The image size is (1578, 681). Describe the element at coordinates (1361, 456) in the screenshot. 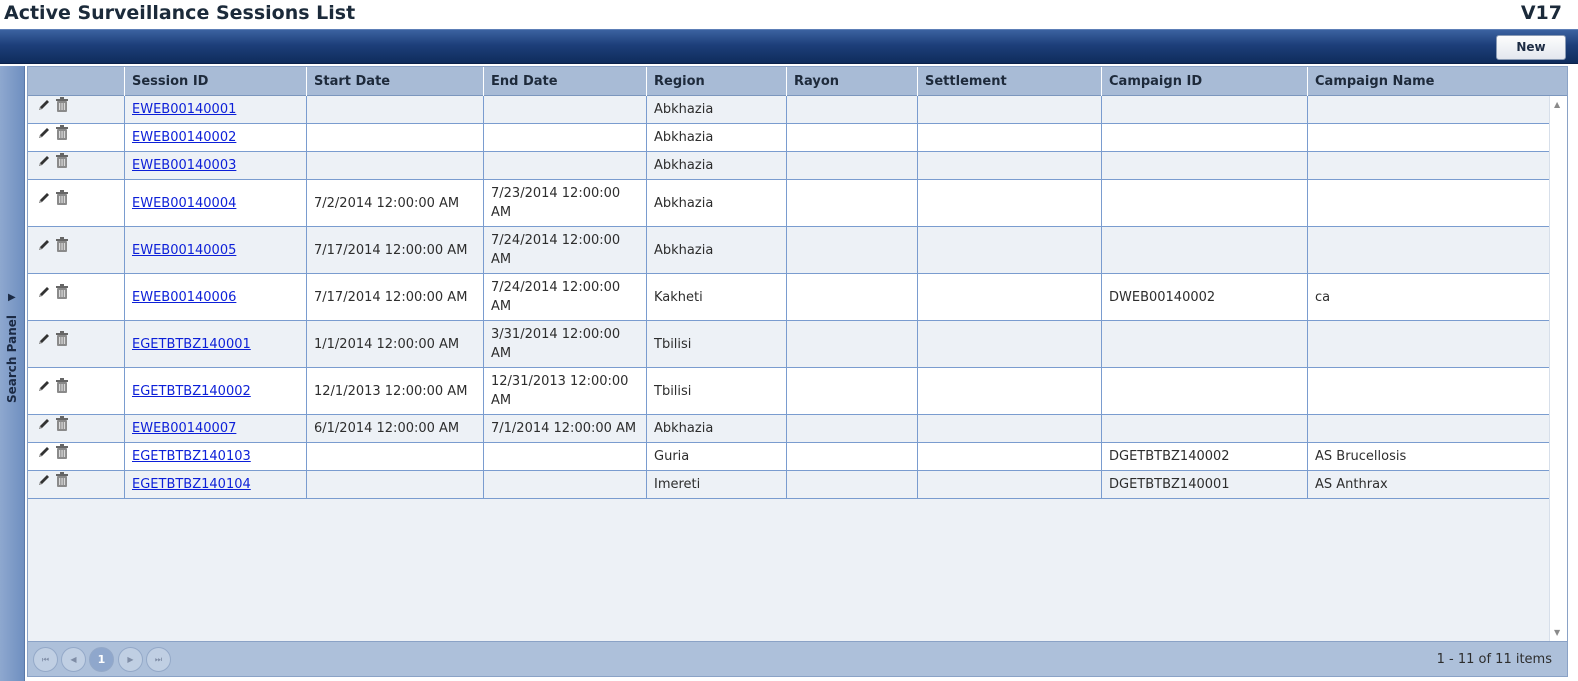

I see `campaign-name-value: AS Brucellosis` at that location.